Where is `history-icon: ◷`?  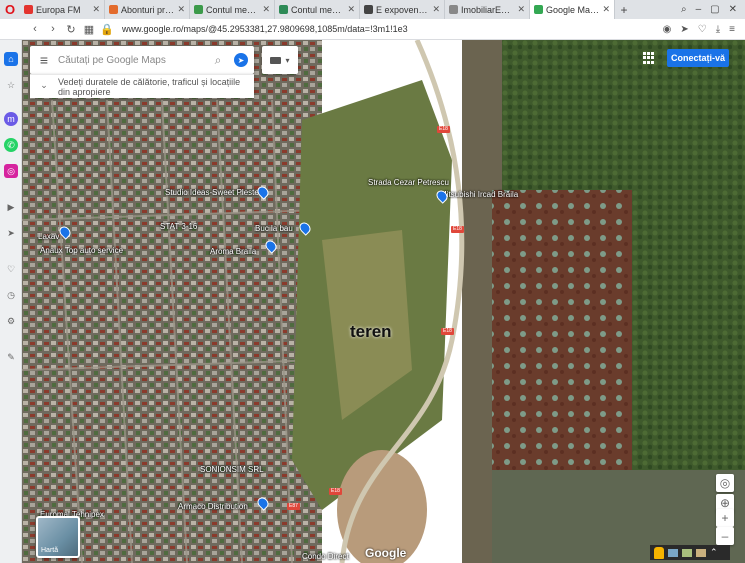 history-icon: ◷ is located at coordinates (11, 295).